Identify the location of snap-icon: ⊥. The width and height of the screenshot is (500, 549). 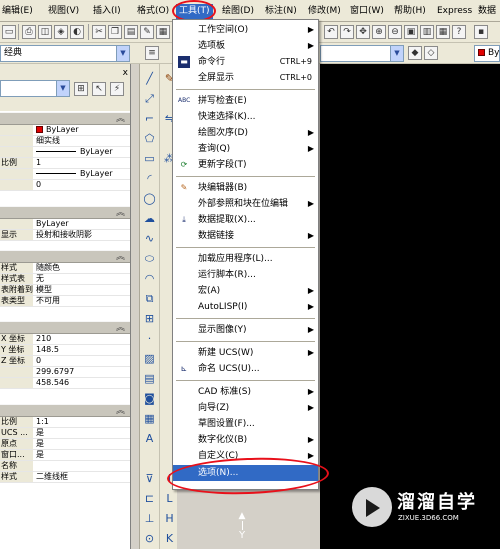
(149, 519).